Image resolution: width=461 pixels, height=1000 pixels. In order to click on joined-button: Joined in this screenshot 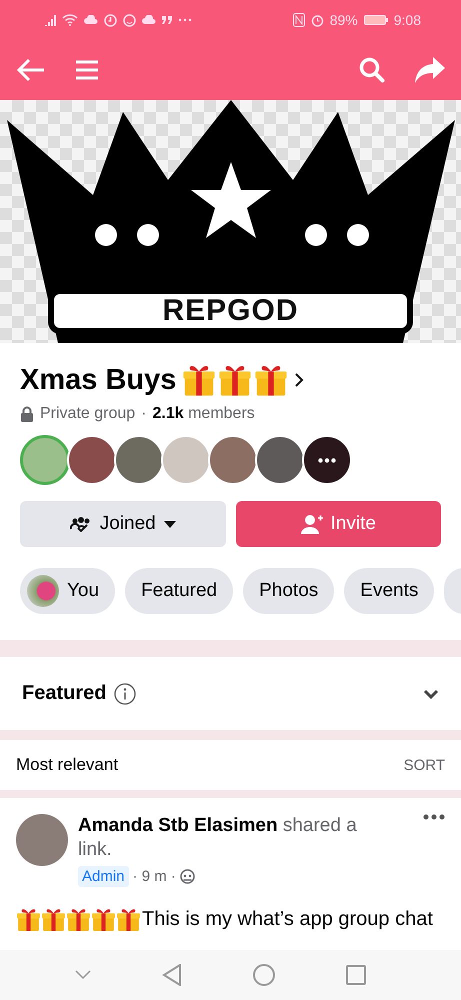, I will do `click(123, 524)`.